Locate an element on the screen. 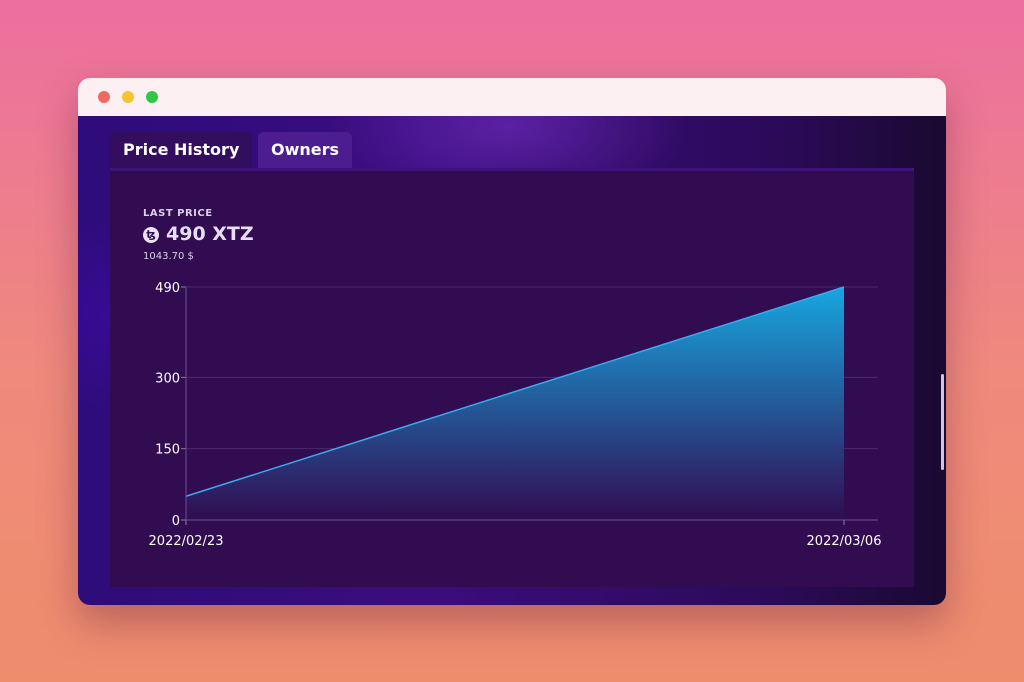  x-tick-label: 2022/02/23 is located at coordinates (186, 541).